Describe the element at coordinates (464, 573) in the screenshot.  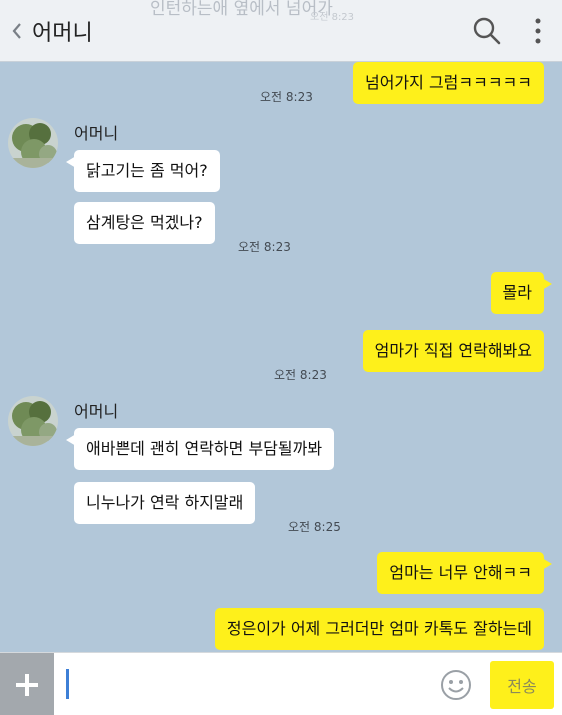
I see `my-message-bubble: 엄마는 너무 안해ㅋㅋ` at that location.